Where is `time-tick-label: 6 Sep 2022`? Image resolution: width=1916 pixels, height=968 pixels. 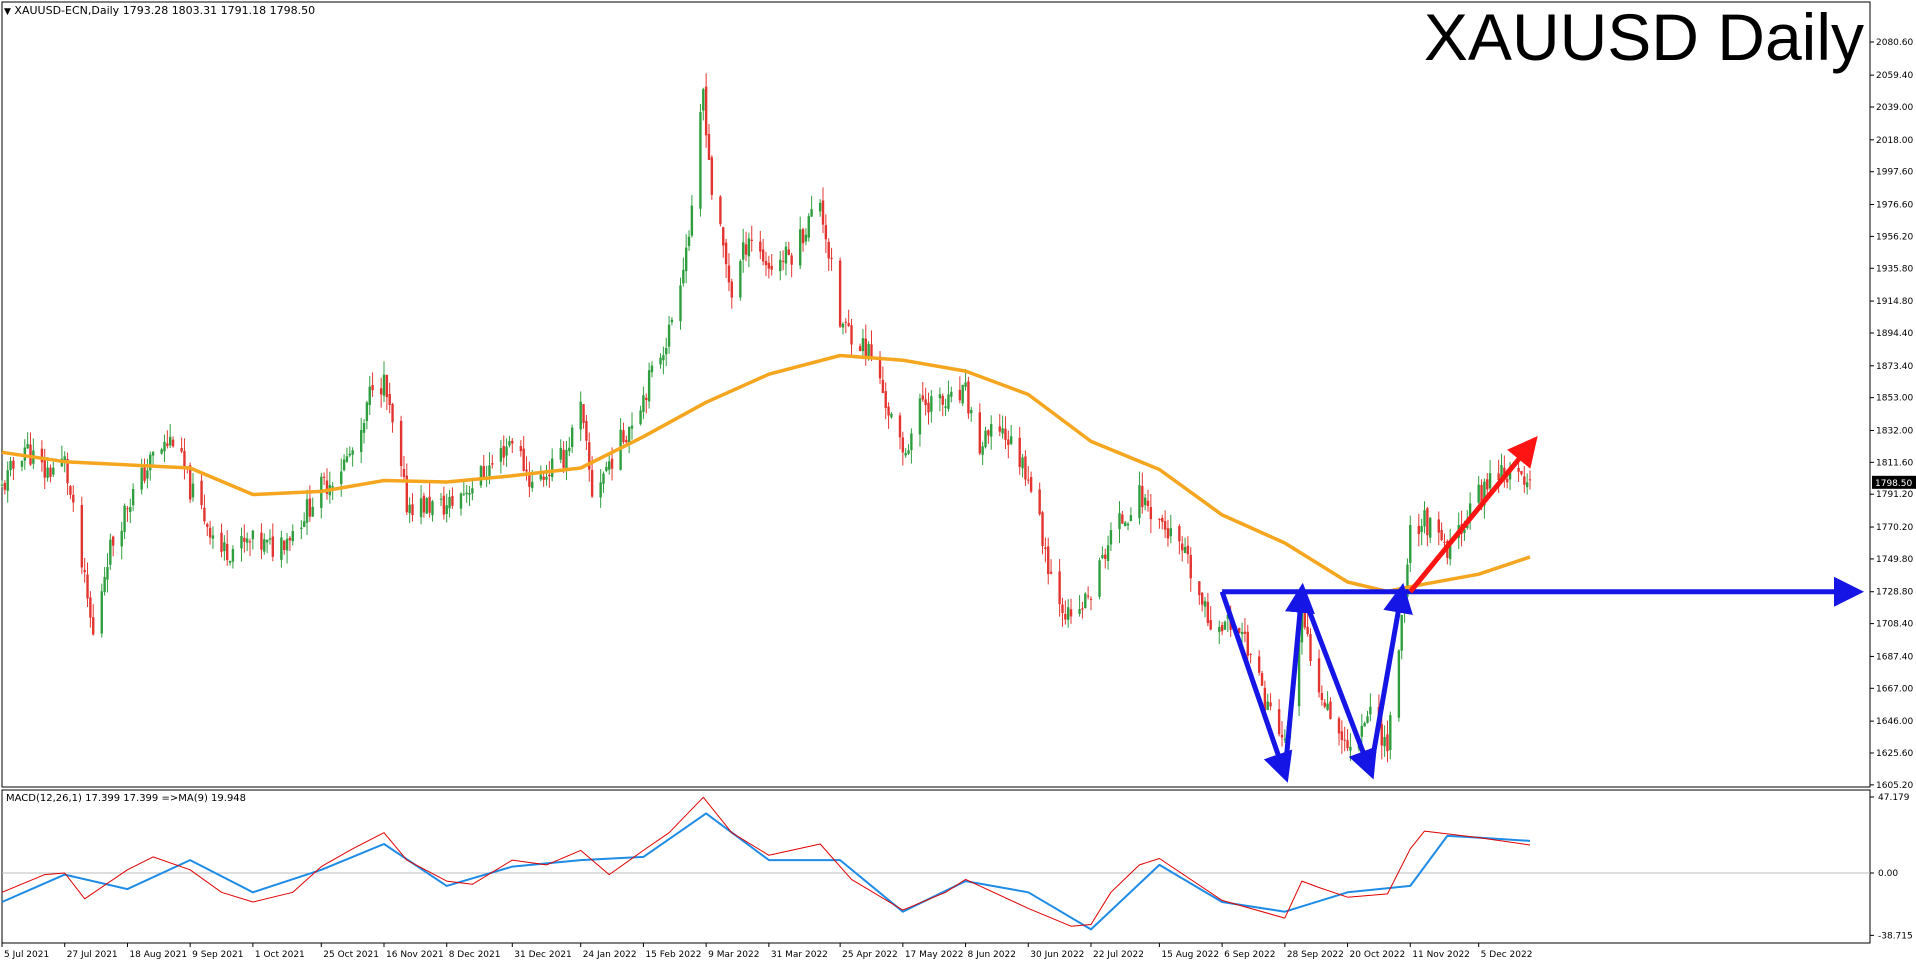
time-tick-label: 6 Sep 2022 is located at coordinates (1249, 955).